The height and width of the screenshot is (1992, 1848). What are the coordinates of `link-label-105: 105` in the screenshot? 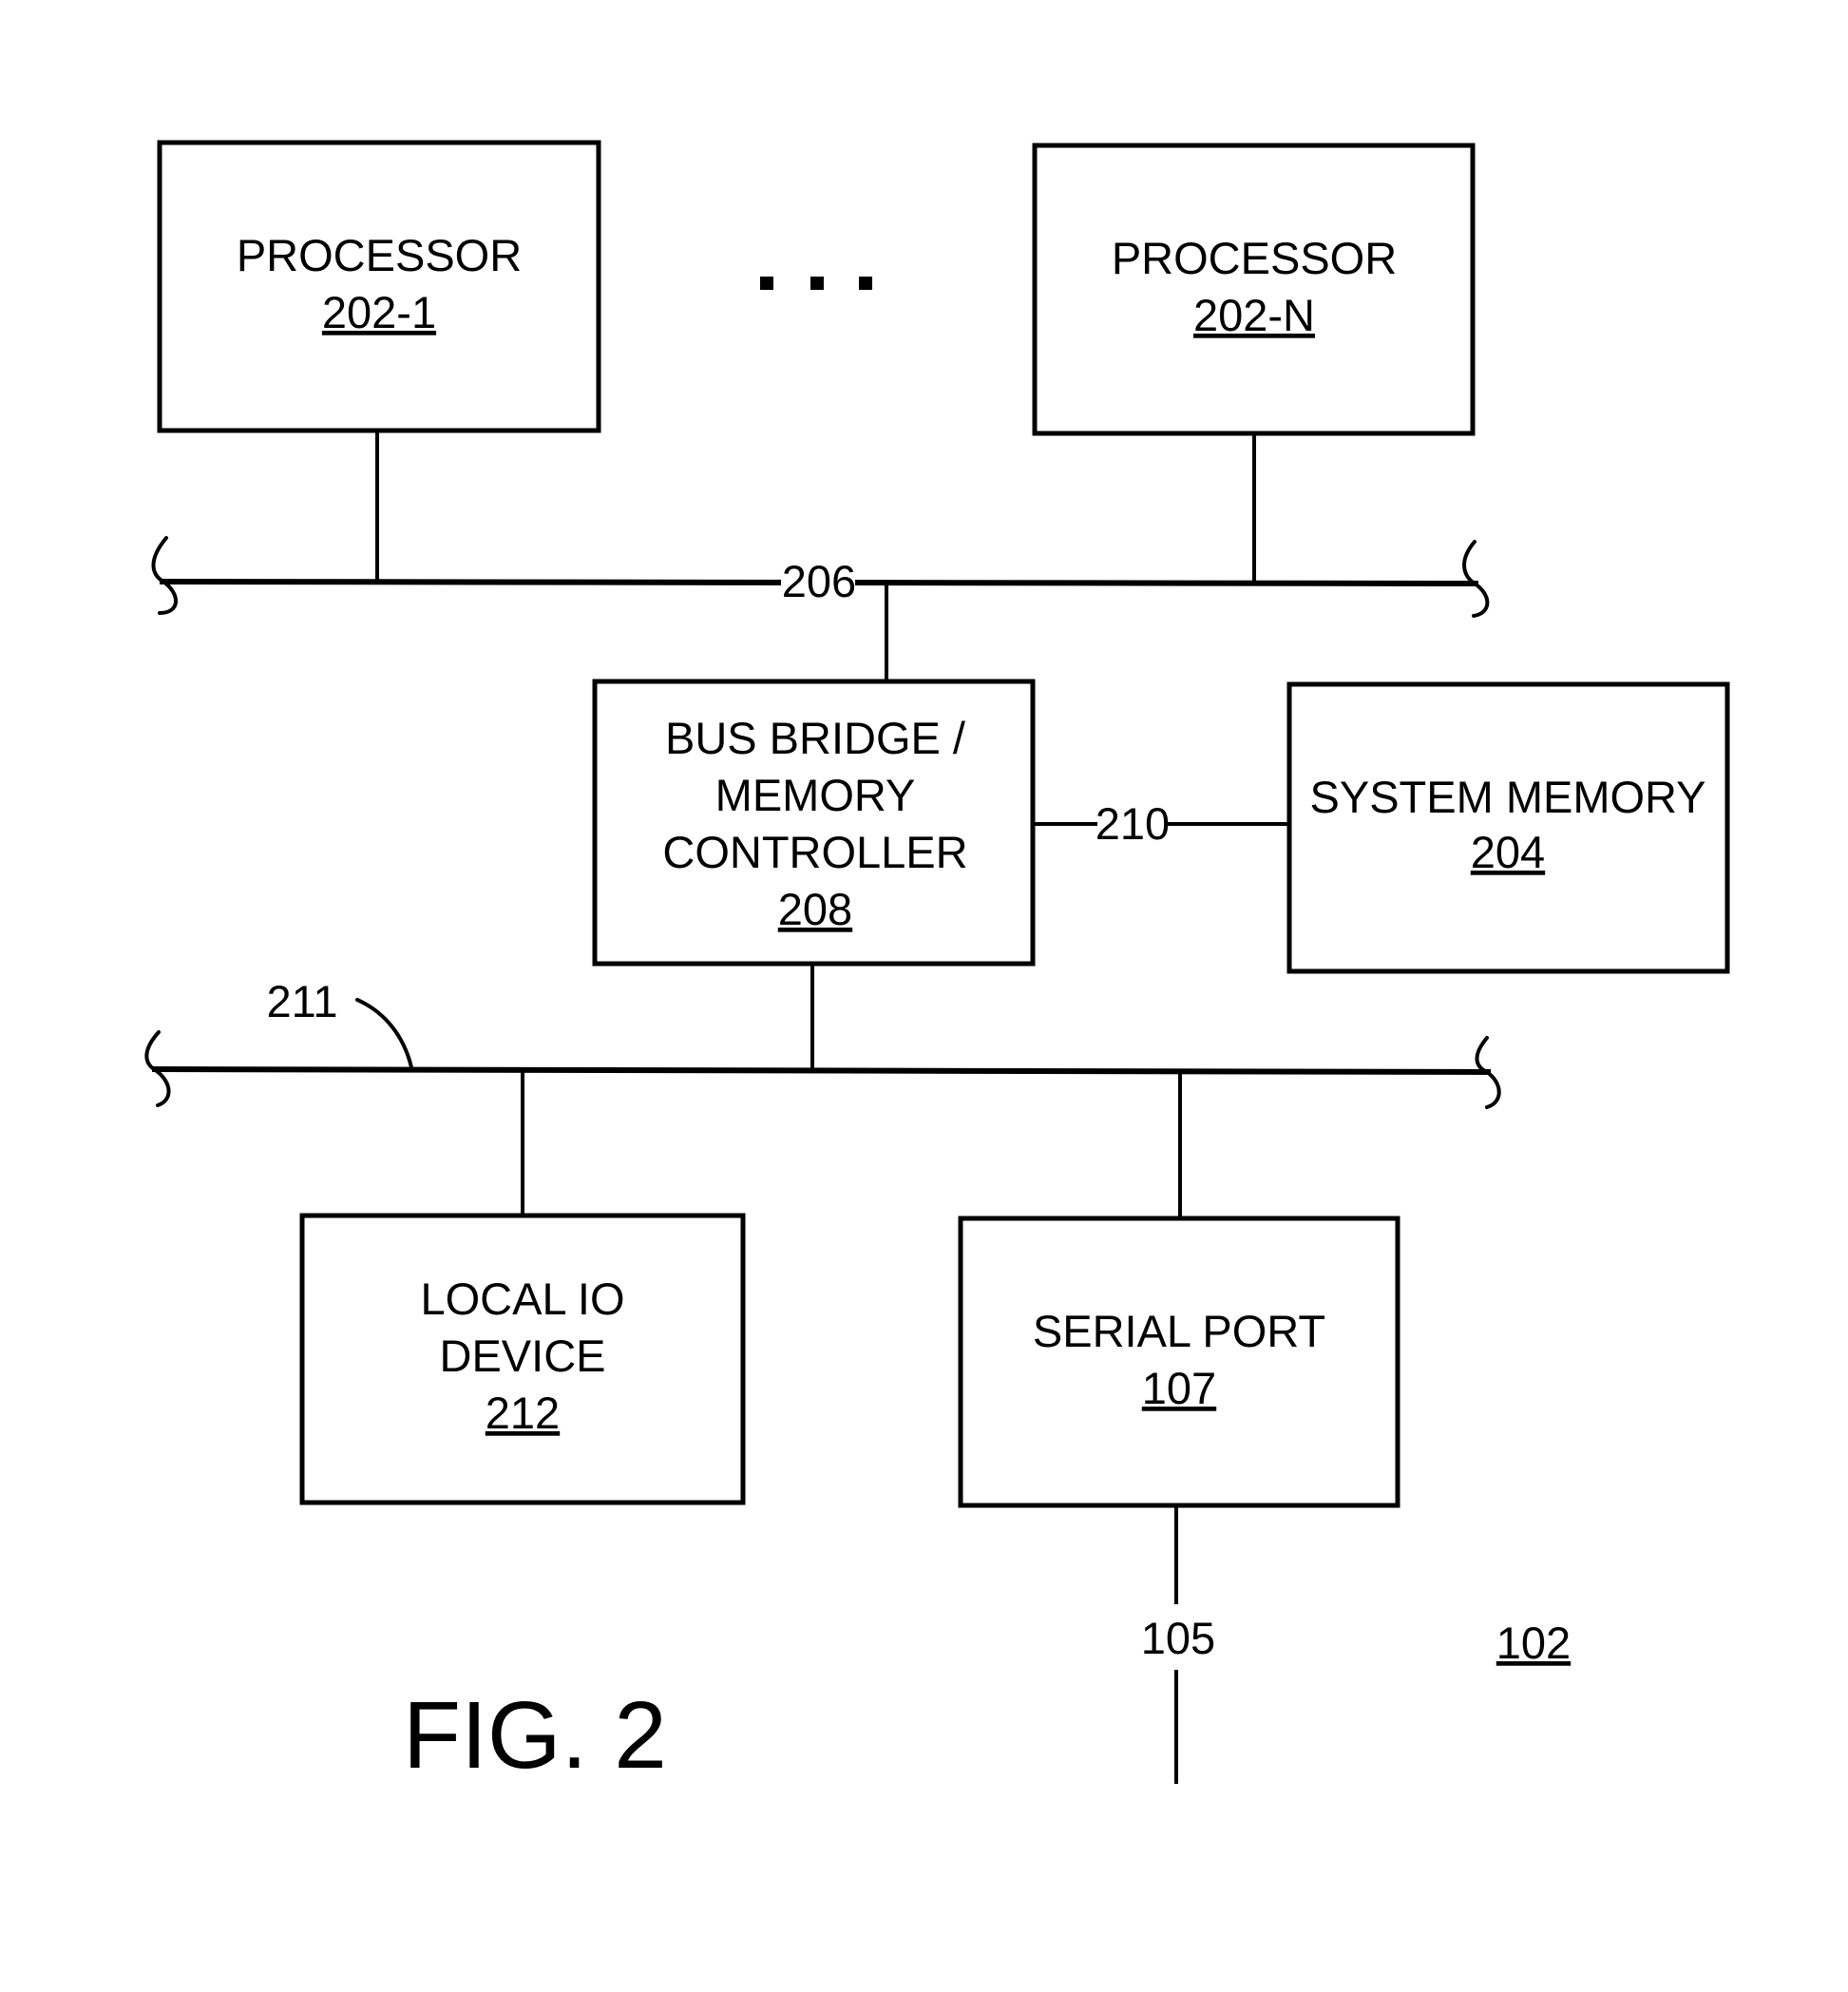 It's located at (1178, 1638).